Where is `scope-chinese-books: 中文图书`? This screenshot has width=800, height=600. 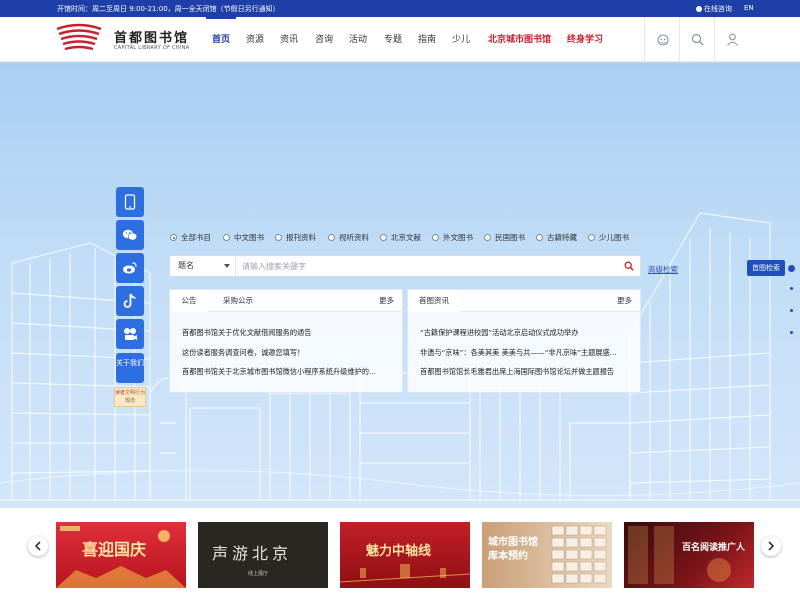 scope-chinese-books: 中文图书 is located at coordinates (243, 237).